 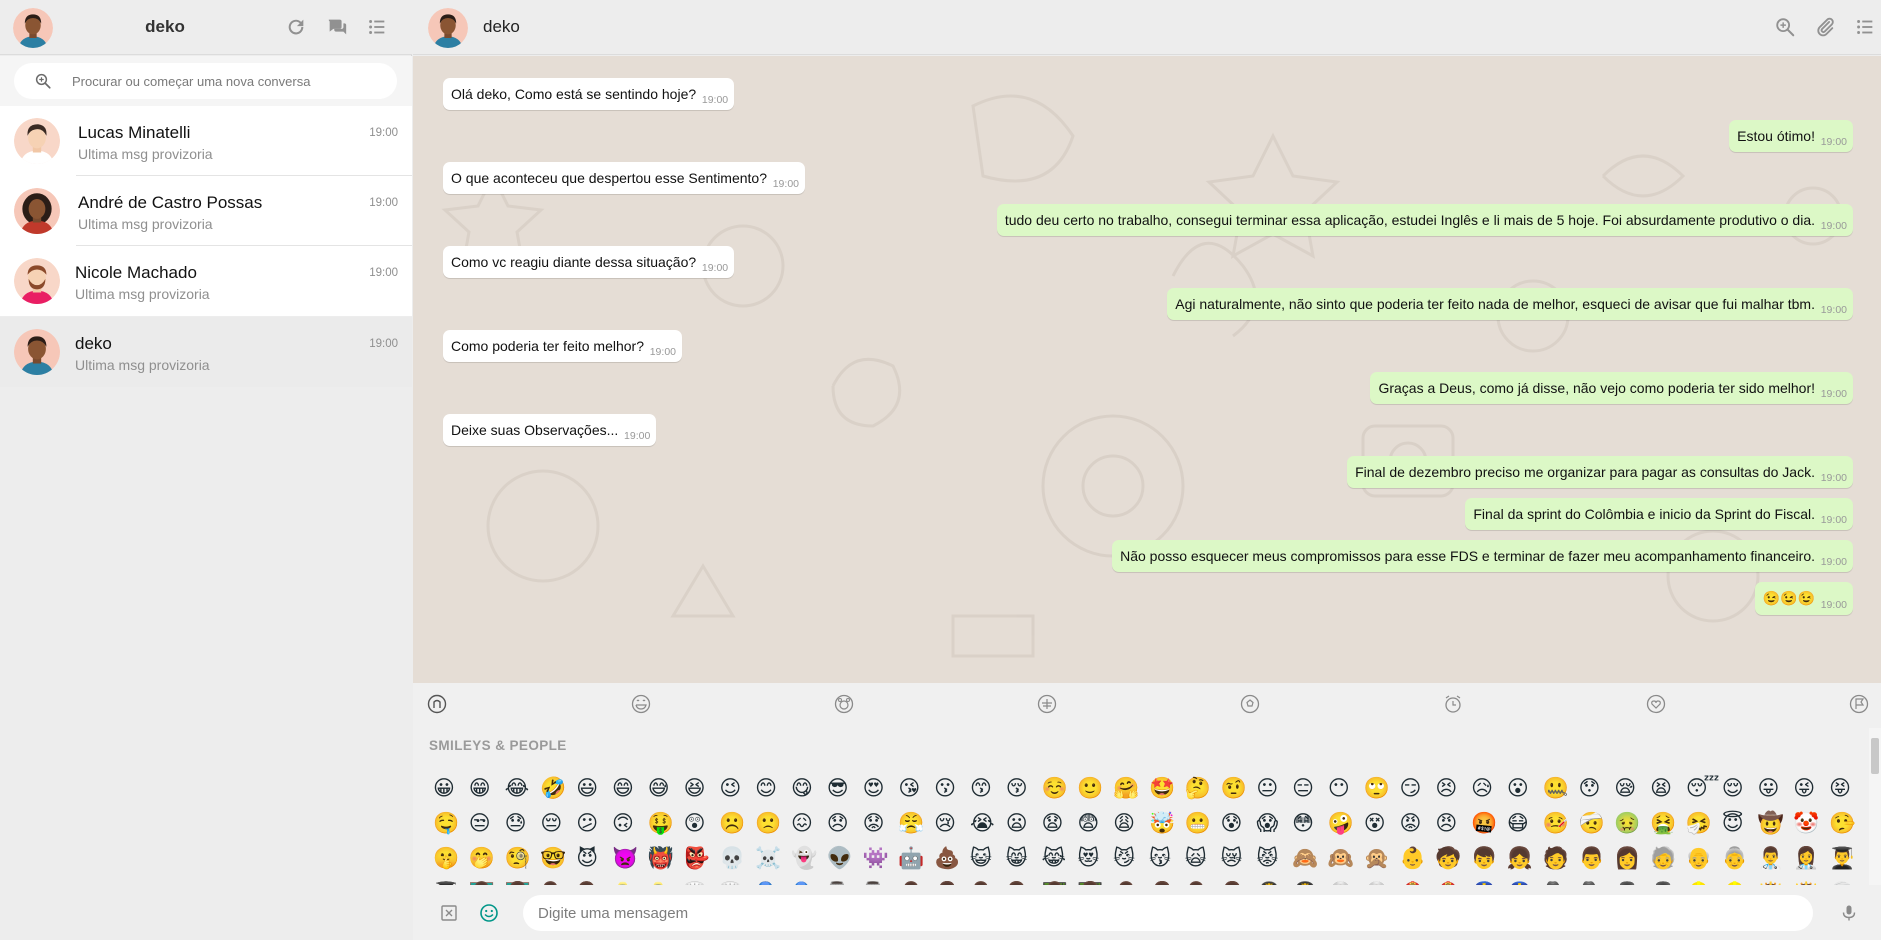 I want to click on travel-icon, so click(x=1453, y=704).